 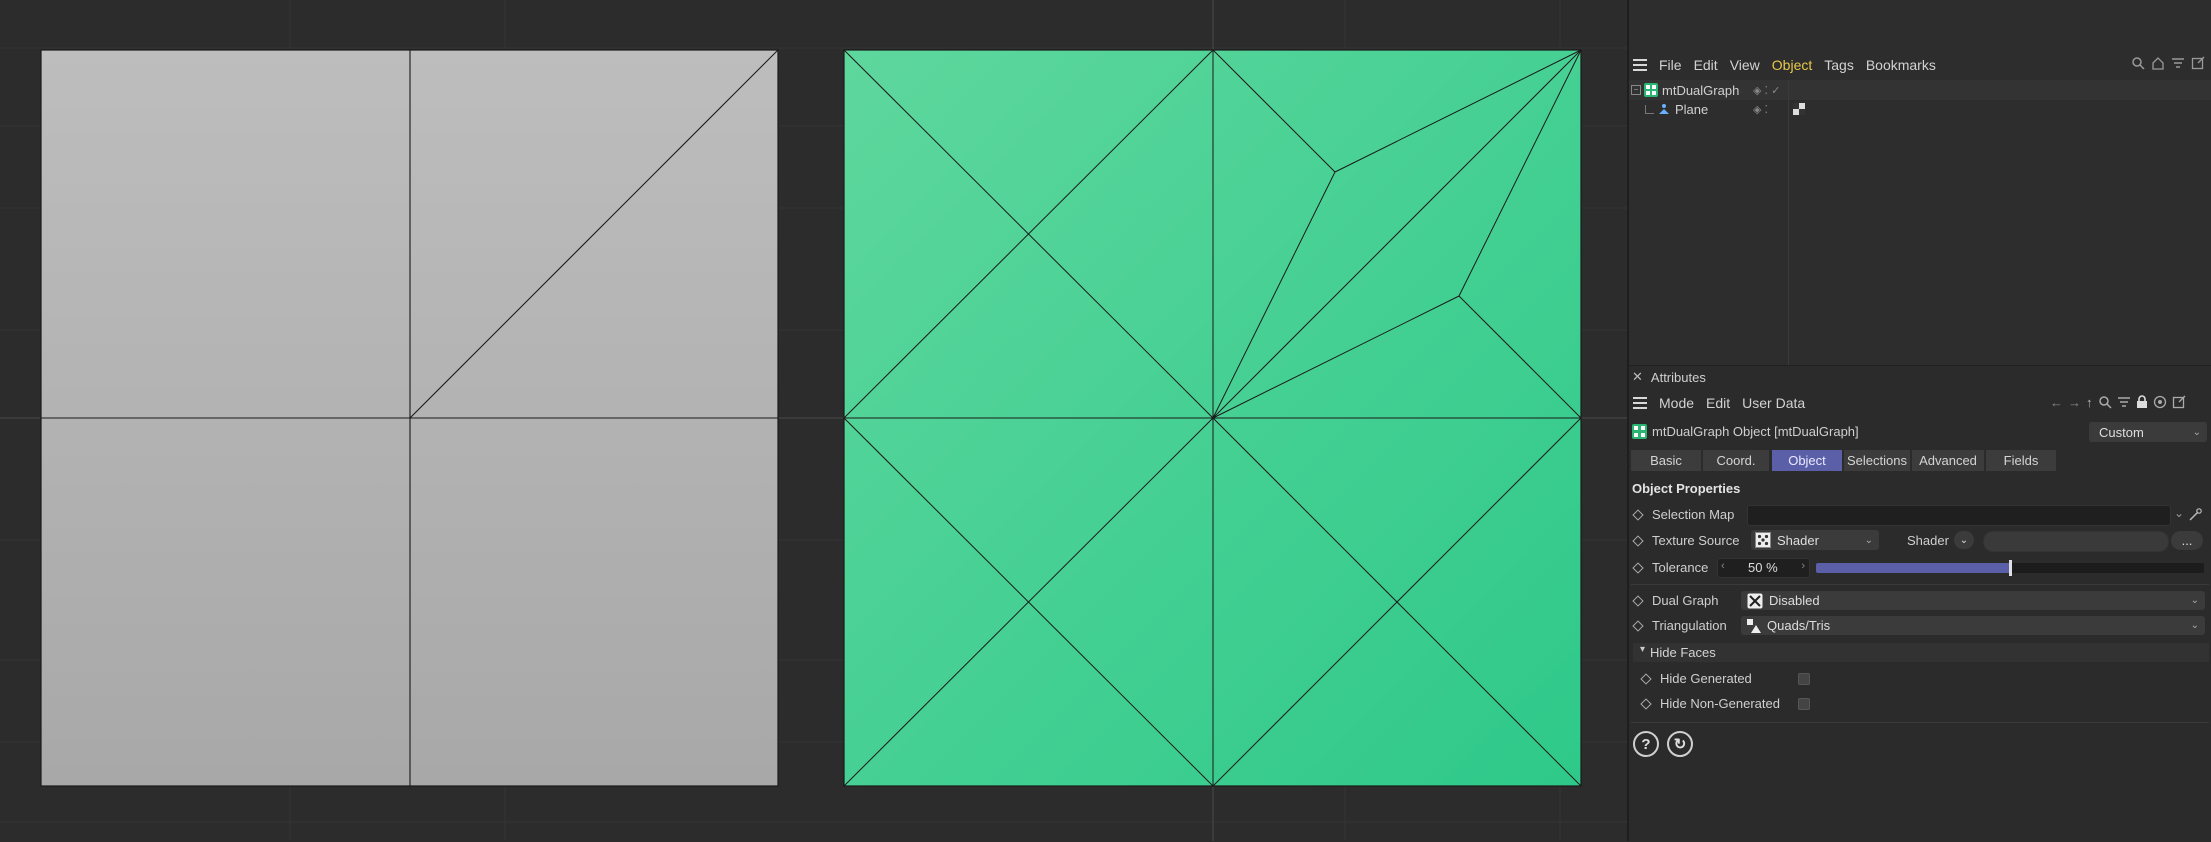 I want to click on hide-generated-label: Hide Generated, so click(x=1706, y=678).